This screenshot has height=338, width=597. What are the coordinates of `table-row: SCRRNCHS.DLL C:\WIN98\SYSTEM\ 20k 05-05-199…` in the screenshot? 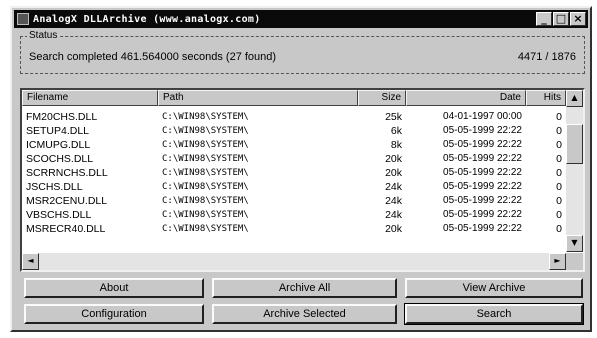 It's located at (294, 173).